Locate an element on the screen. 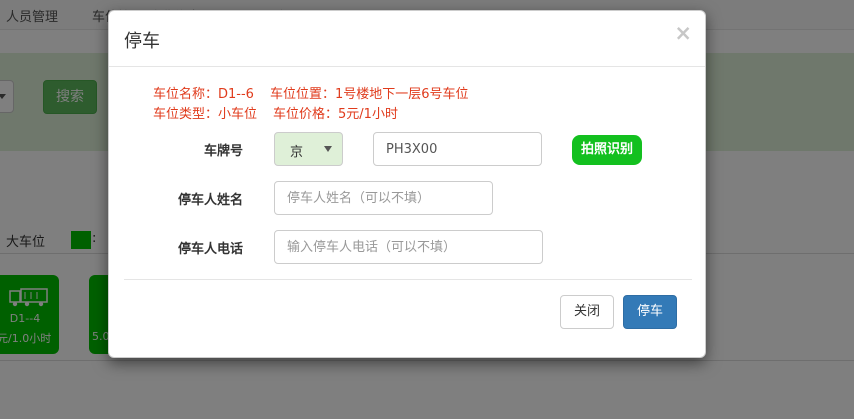 The height and width of the screenshot is (419, 854). province-select: 京 is located at coordinates (308, 149).